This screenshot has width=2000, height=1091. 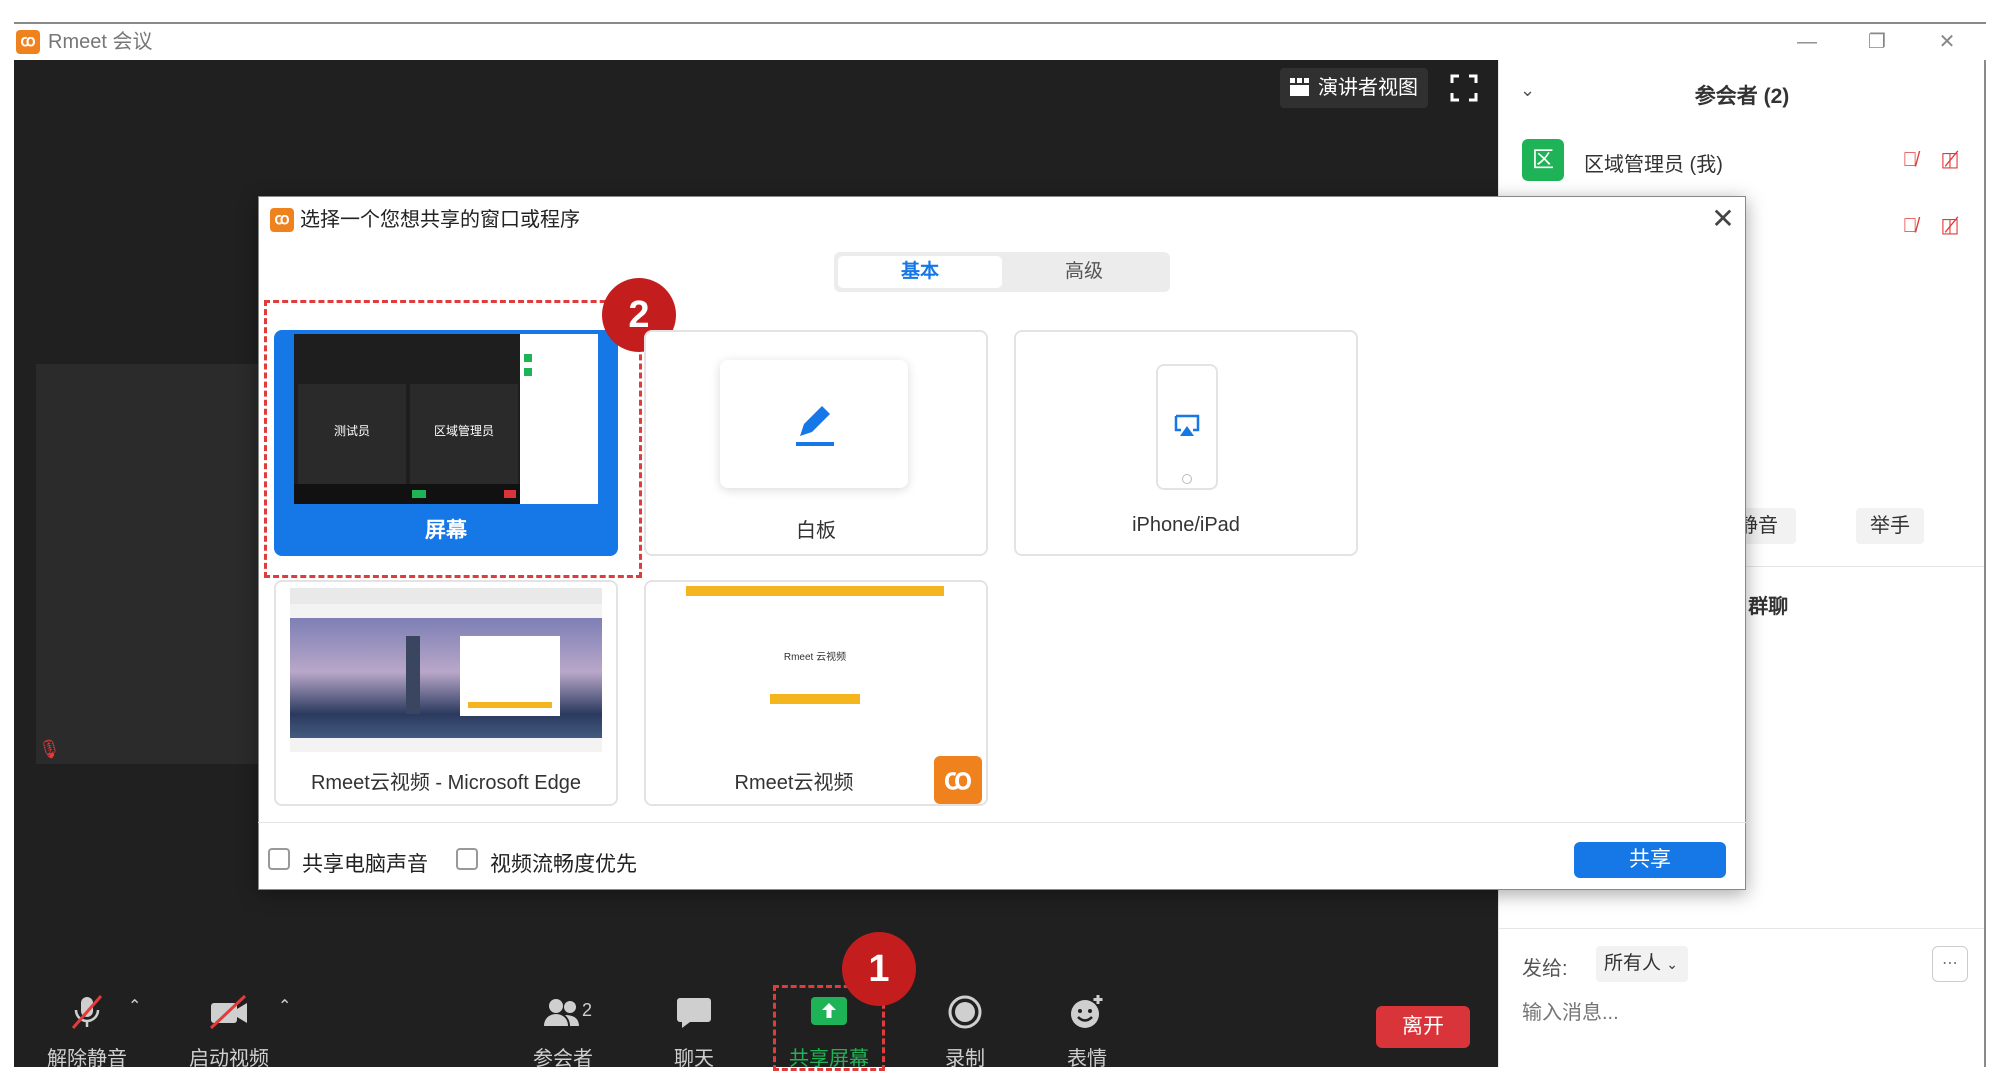 I want to click on dialog-footer-divider, so click(x=1002, y=822).